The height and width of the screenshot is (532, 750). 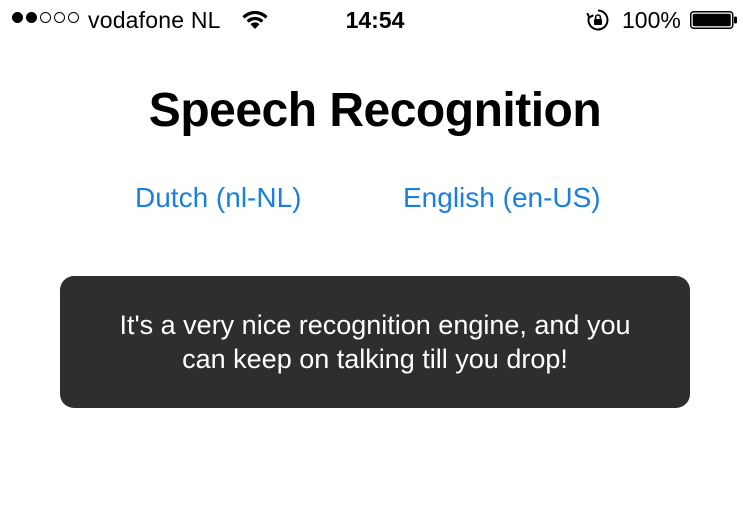 I want to click on rotation-lock-icon, so click(x=597, y=20).